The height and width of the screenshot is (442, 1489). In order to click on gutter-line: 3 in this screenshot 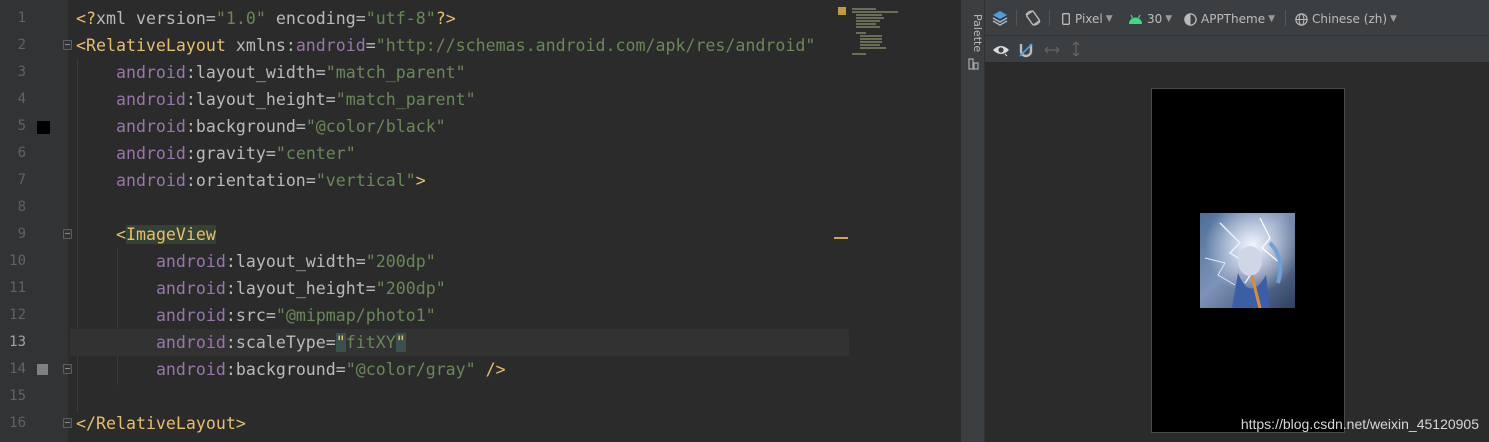, I will do `click(34, 72)`.